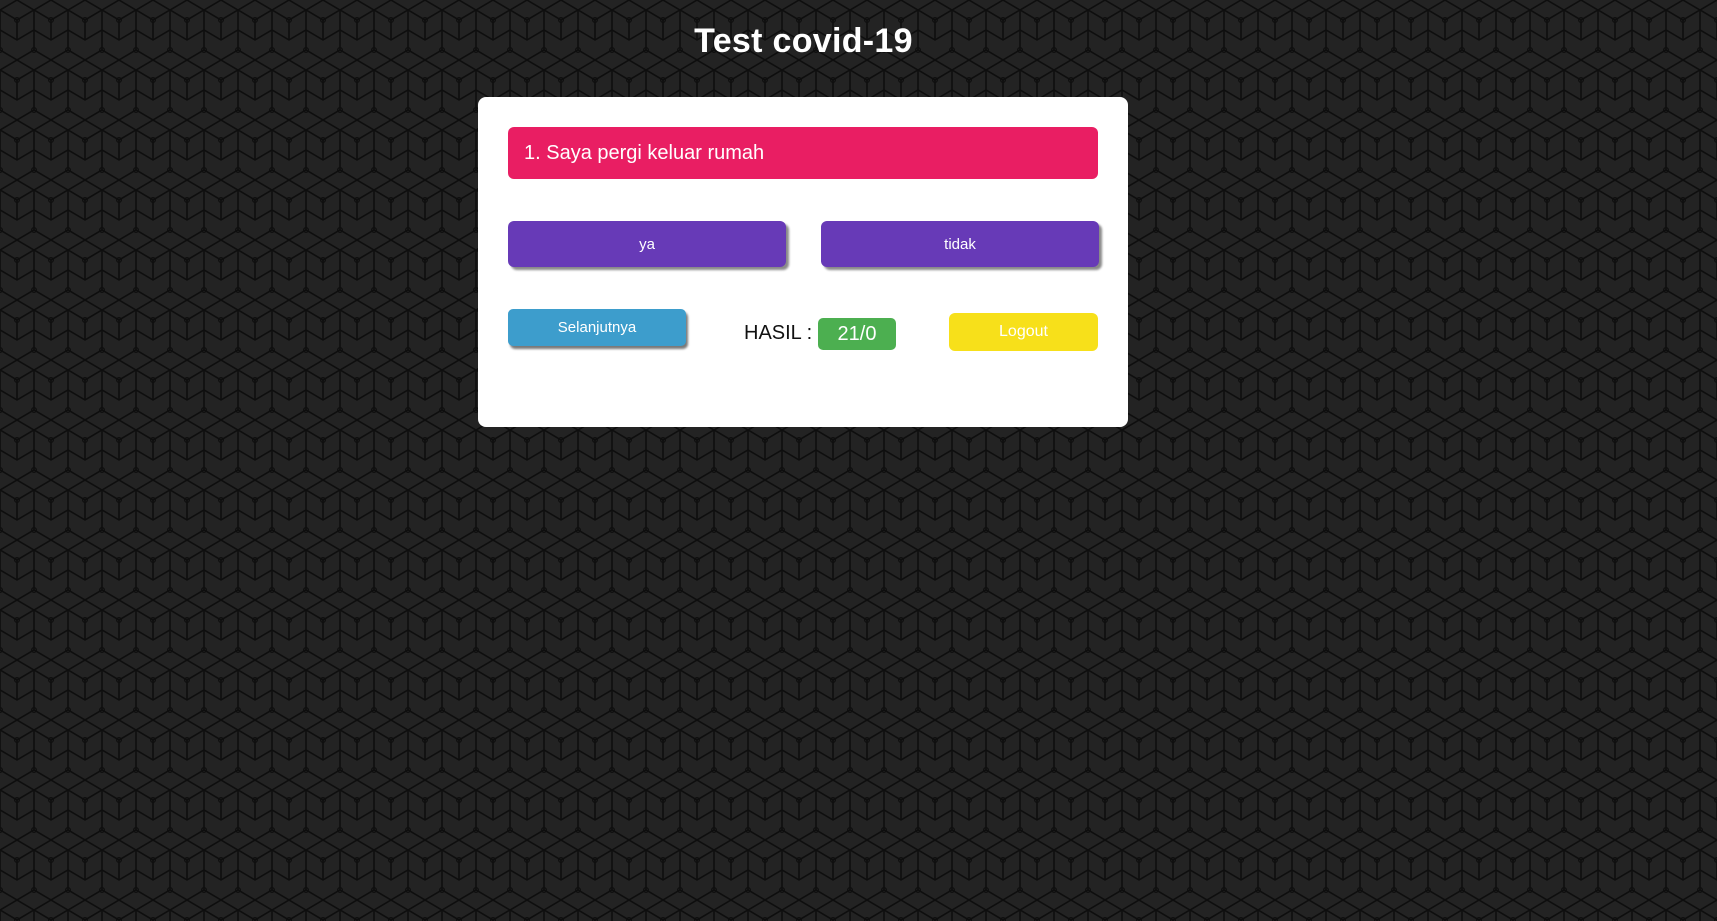 The image size is (1717, 921). Describe the element at coordinates (597, 327) in the screenshot. I see `next-button: Selanjutnya` at that location.